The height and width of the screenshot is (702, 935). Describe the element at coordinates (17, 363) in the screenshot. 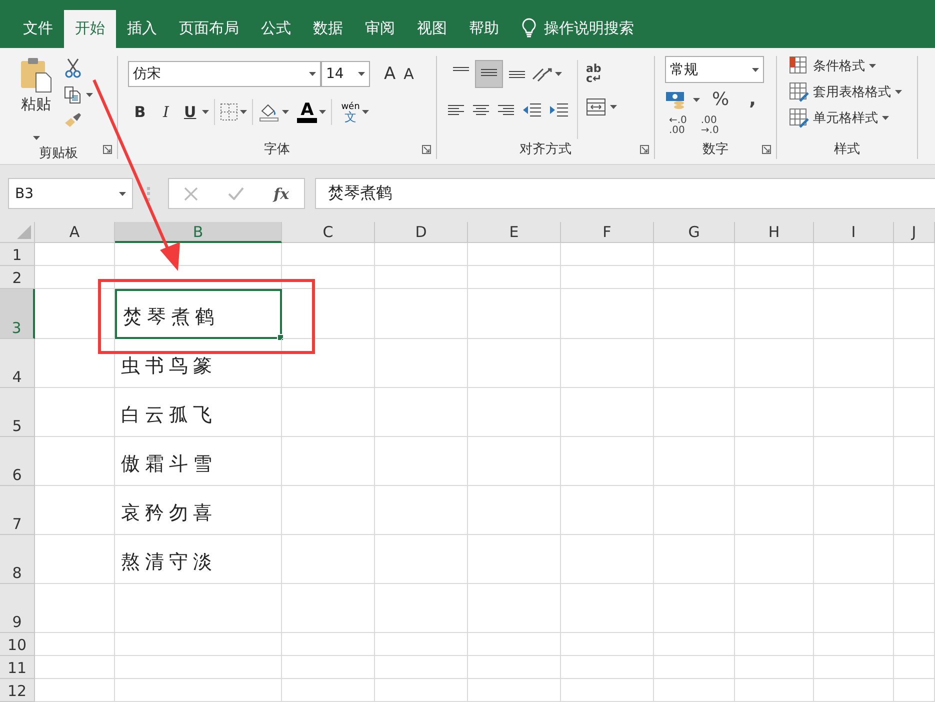

I see `row-header: 4` at that location.